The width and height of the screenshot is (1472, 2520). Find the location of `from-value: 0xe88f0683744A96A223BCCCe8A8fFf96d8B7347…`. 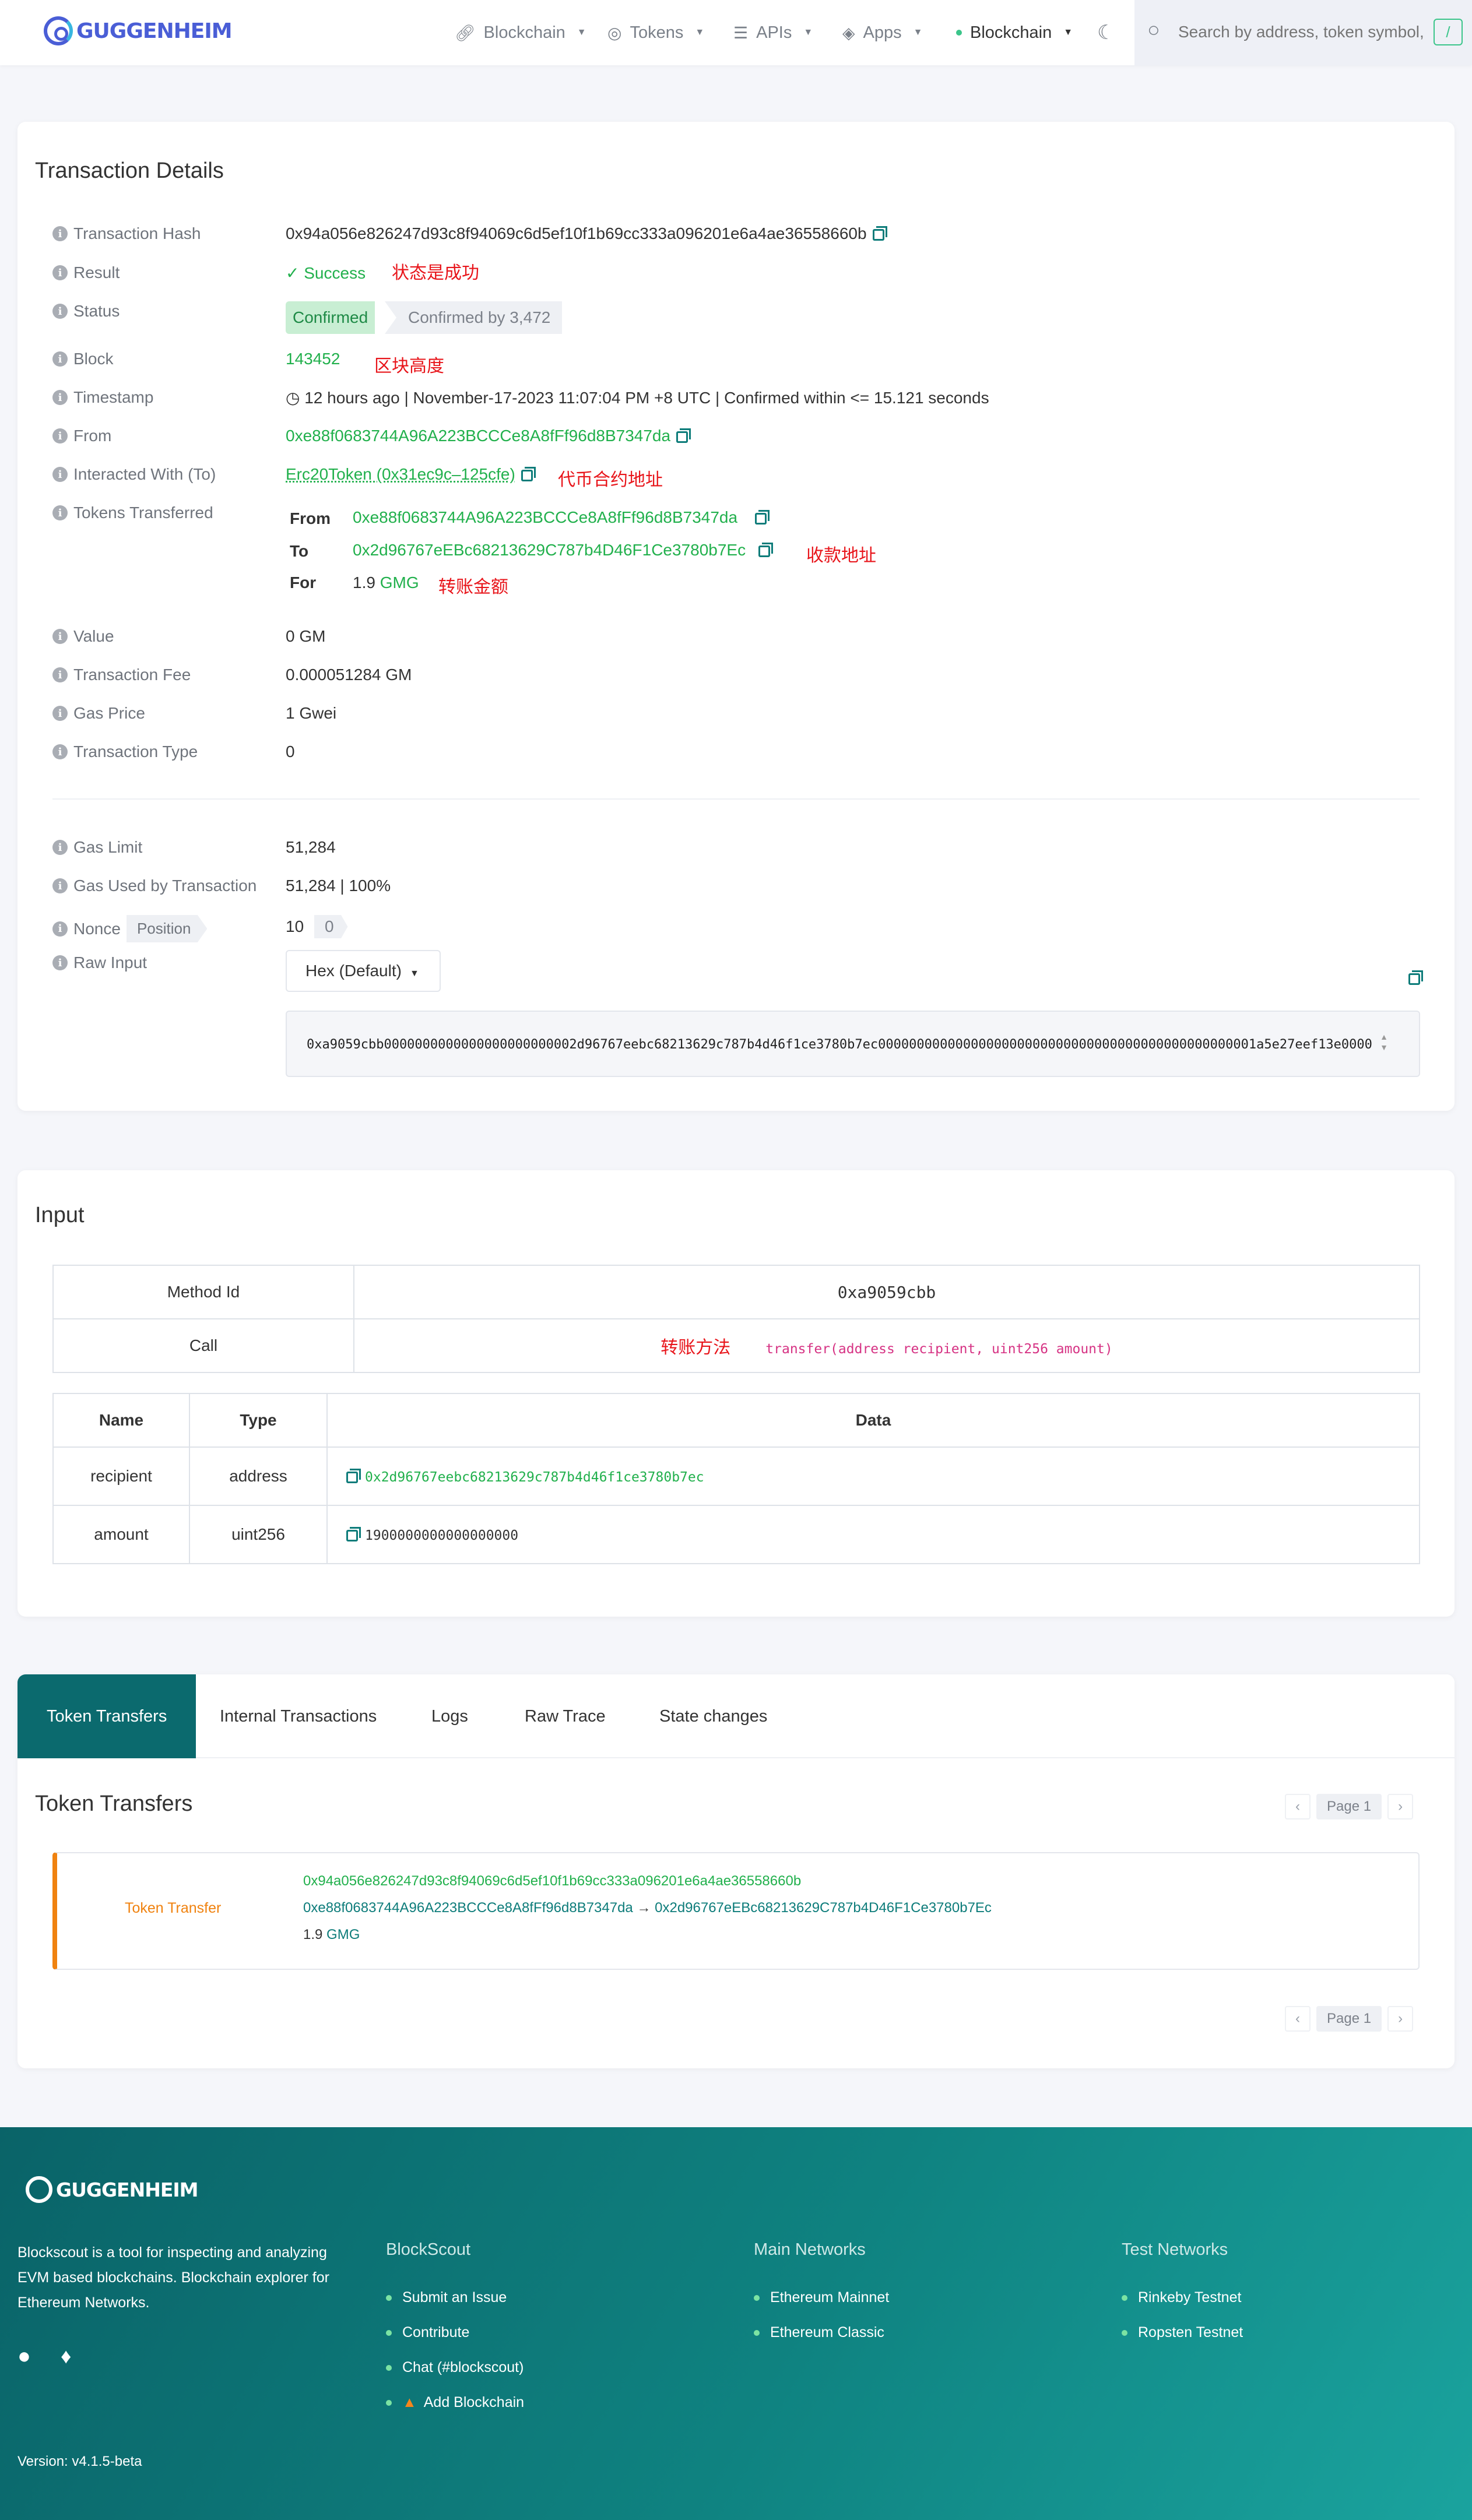

from-value: 0xe88f0683744A96A223BCCCe8A8fFf96d8B7347… is located at coordinates (488, 436).